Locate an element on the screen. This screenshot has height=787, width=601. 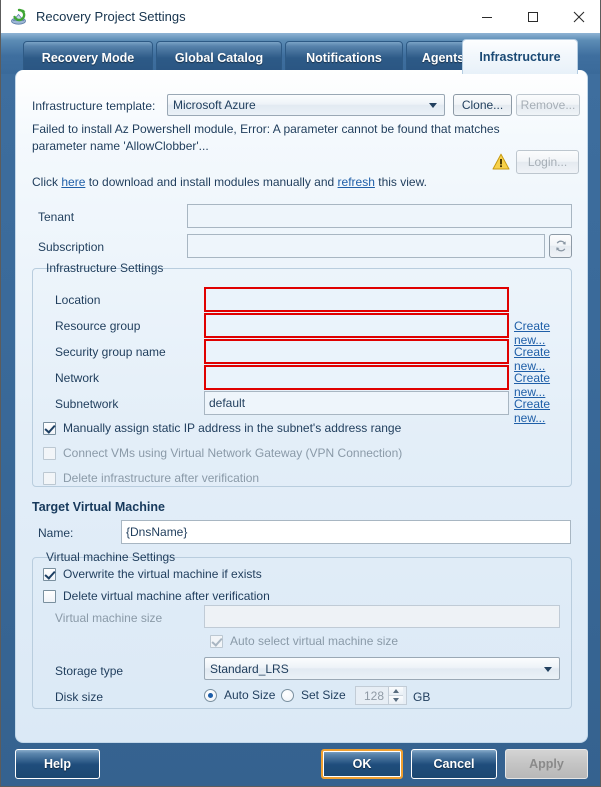
set-size-radio-row: Set Size is located at coordinates (313, 695).